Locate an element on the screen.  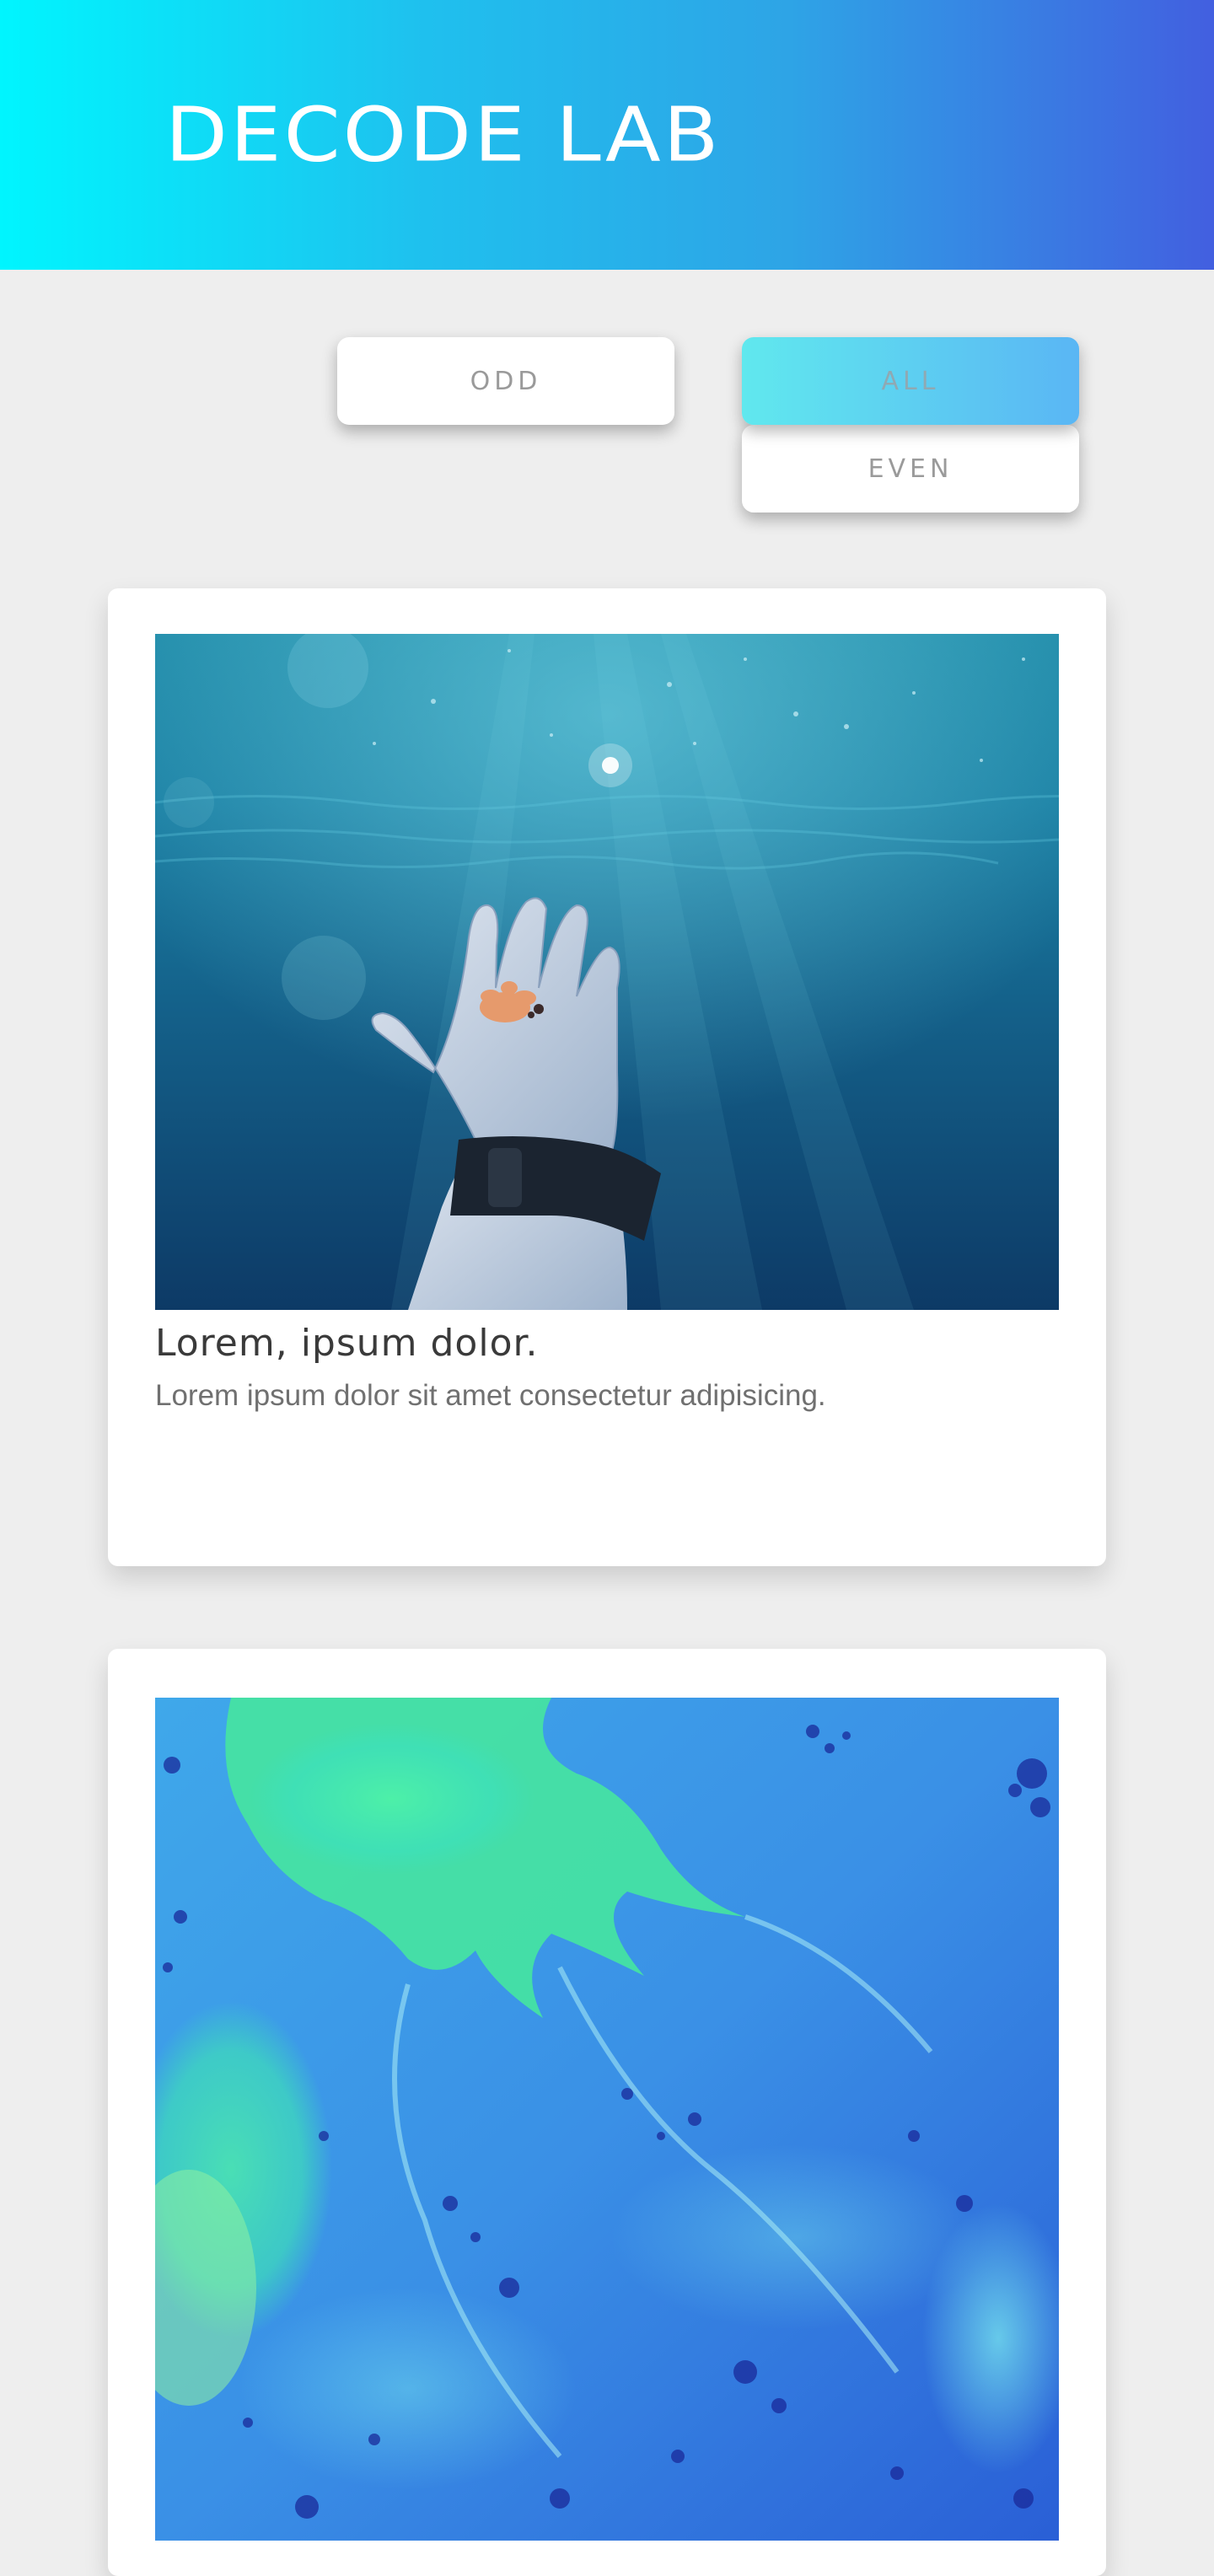
filter-even-button: EVEN is located at coordinates (910, 469).